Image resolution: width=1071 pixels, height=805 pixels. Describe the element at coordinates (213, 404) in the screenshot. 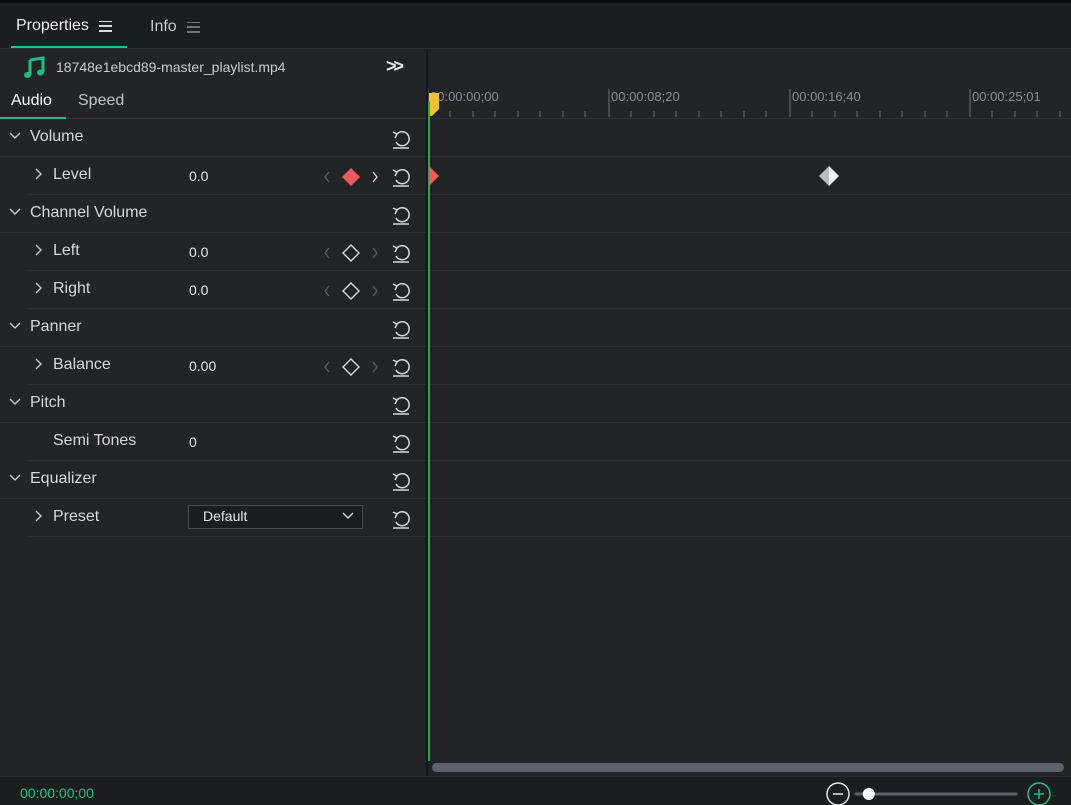

I see `group-pitch: Pitch` at that location.